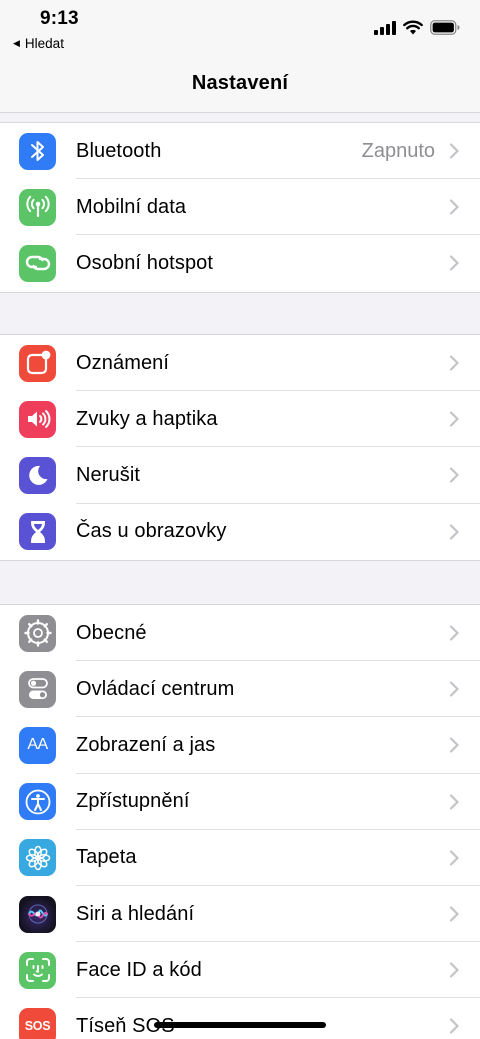 The image size is (480, 1039). What do you see at coordinates (59, 18) in the screenshot?
I see `status-time: 9:13` at bounding box center [59, 18].